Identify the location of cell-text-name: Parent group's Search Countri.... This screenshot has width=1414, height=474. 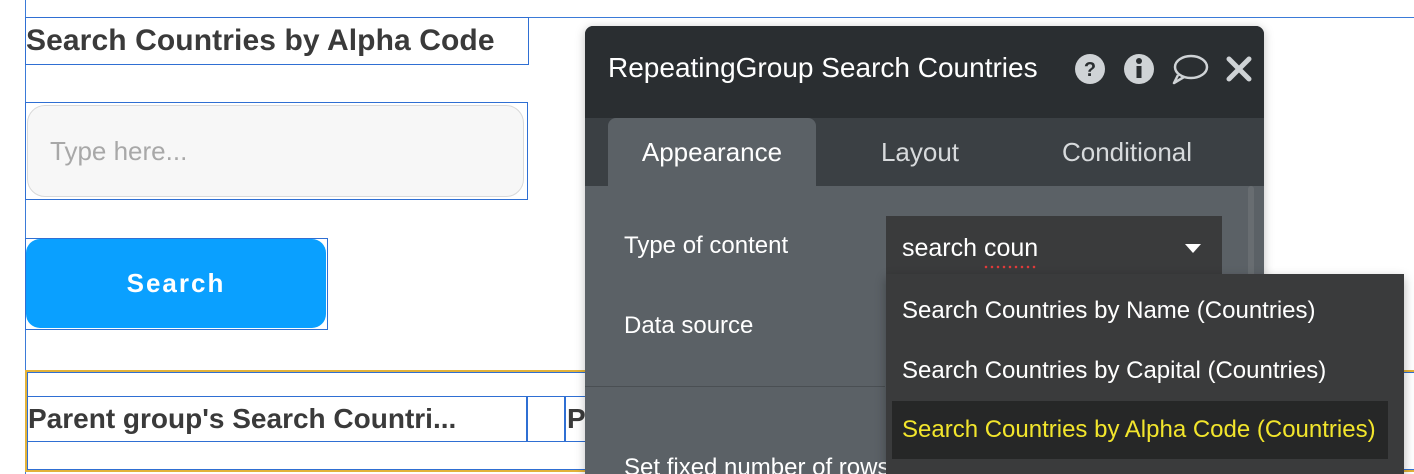
(277, 419).